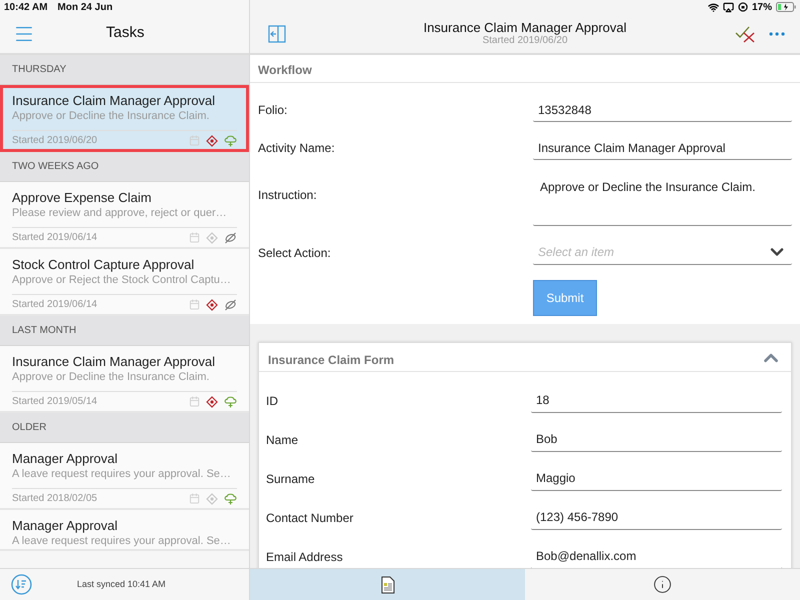 The width and height of the screenshot is (800, 600). What do you see at coordinates (273, 110) in the screenshot?
I see `field-label: Folio:` at bounding box center [273, 110].